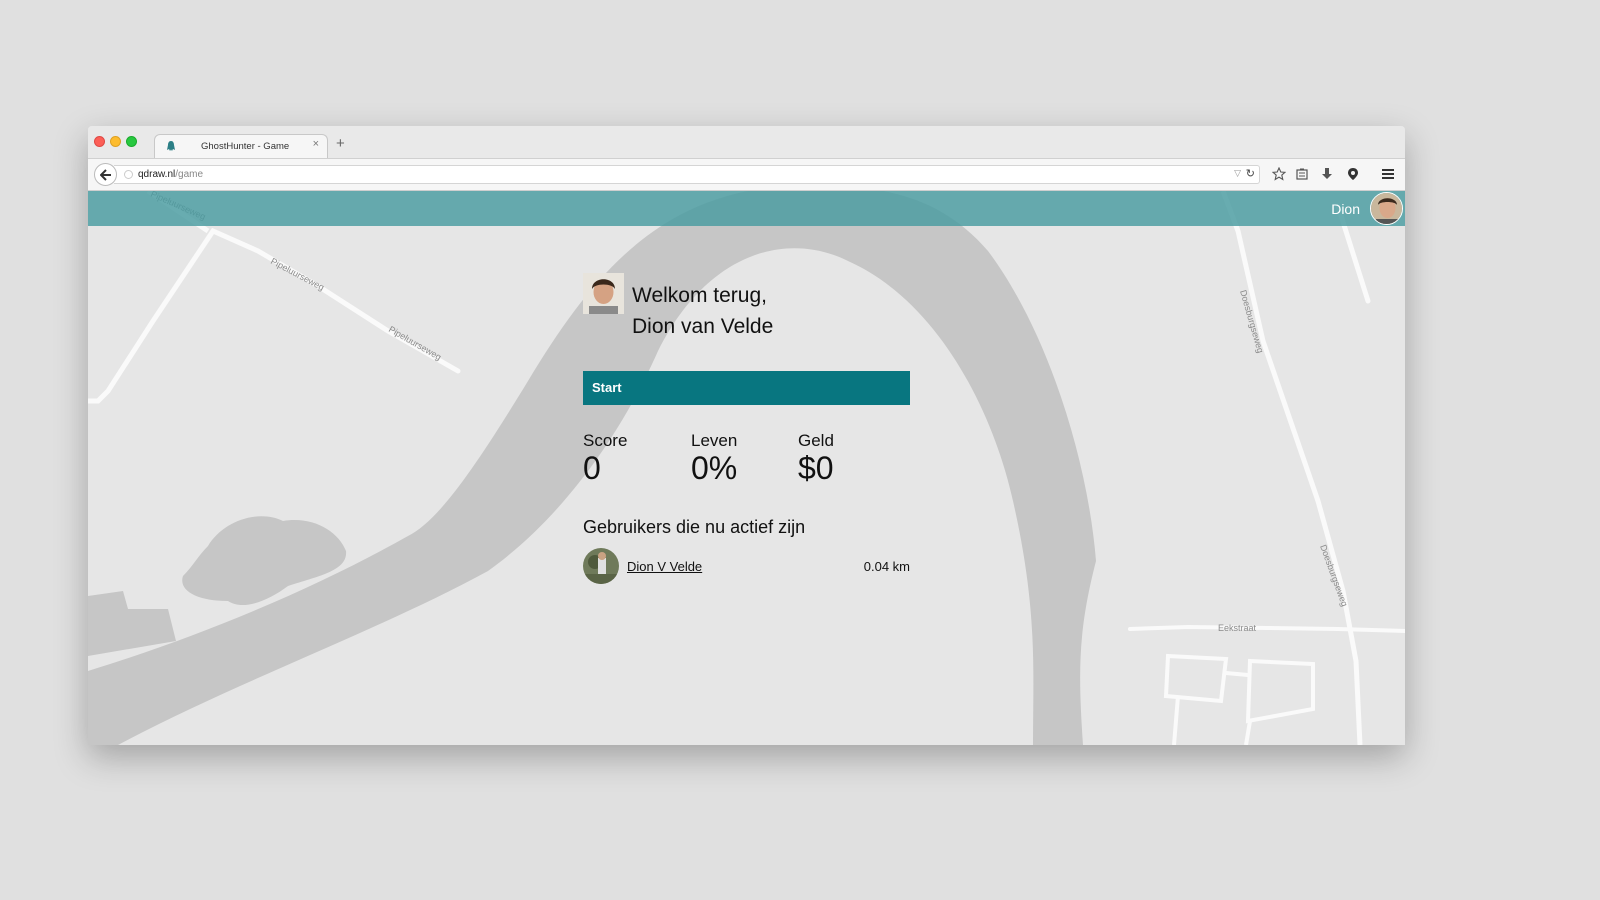 This screenshot has height=900, width=1600. Describe the element at coordinates (1386, 208) in the screenshot. I see `header-avatar` at that location.